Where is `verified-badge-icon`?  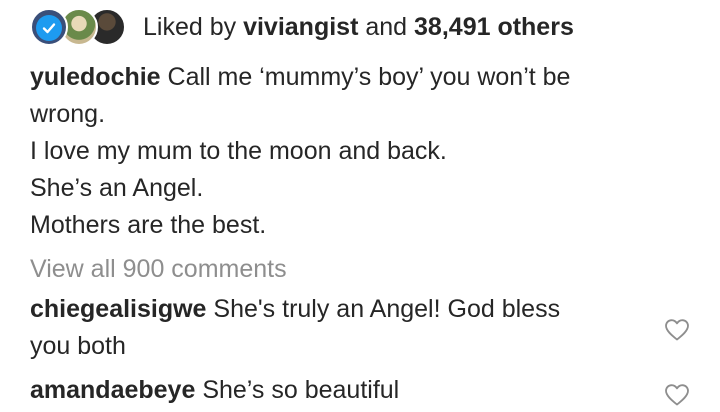
verified-badge-icon is located at coordinates (49, 28).